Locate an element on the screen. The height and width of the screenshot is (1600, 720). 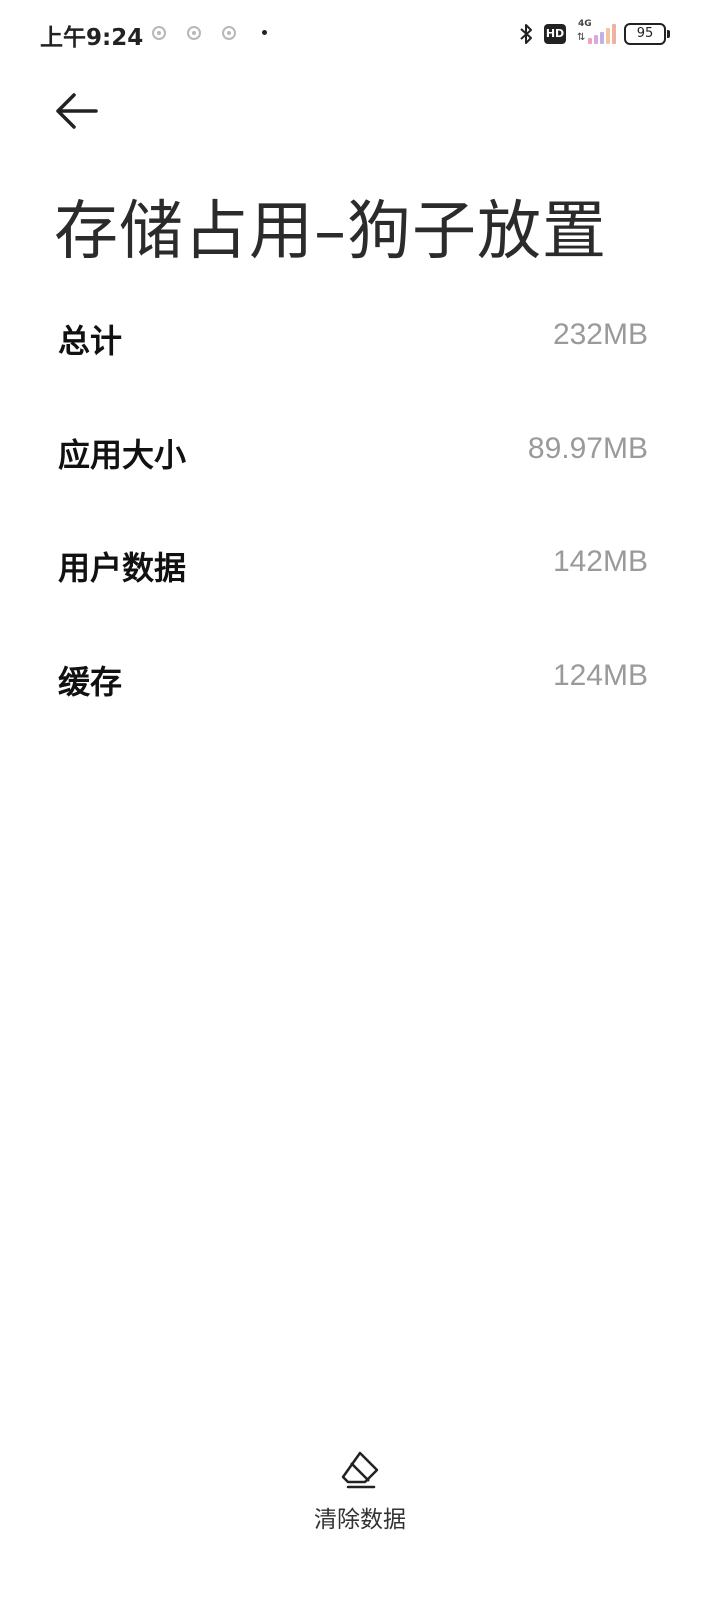
row-value: 89.97MB is located at coordinates (587, 448).